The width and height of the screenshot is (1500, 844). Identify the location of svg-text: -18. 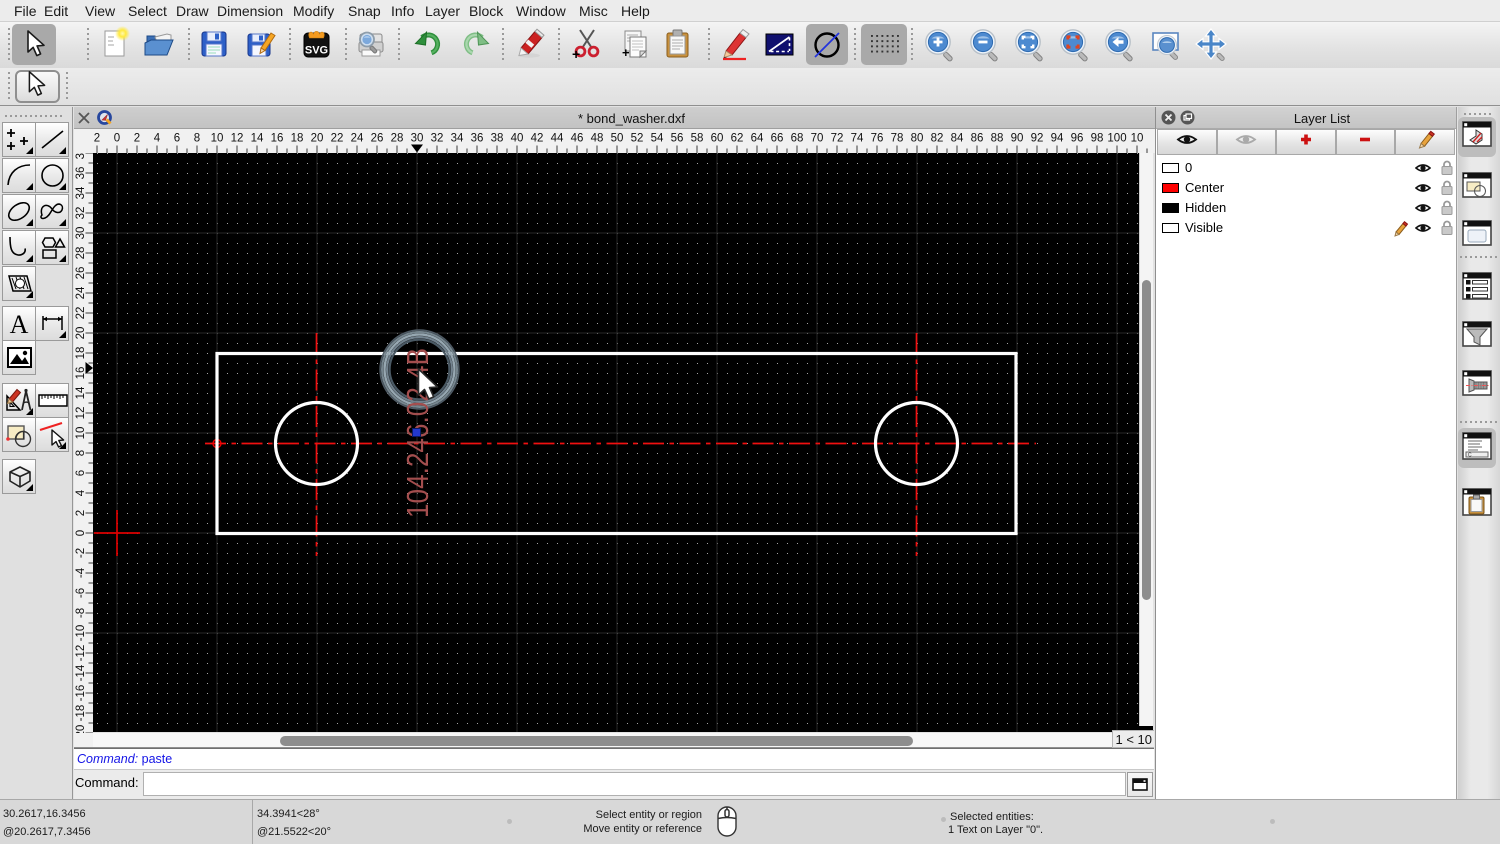
(81, 713).